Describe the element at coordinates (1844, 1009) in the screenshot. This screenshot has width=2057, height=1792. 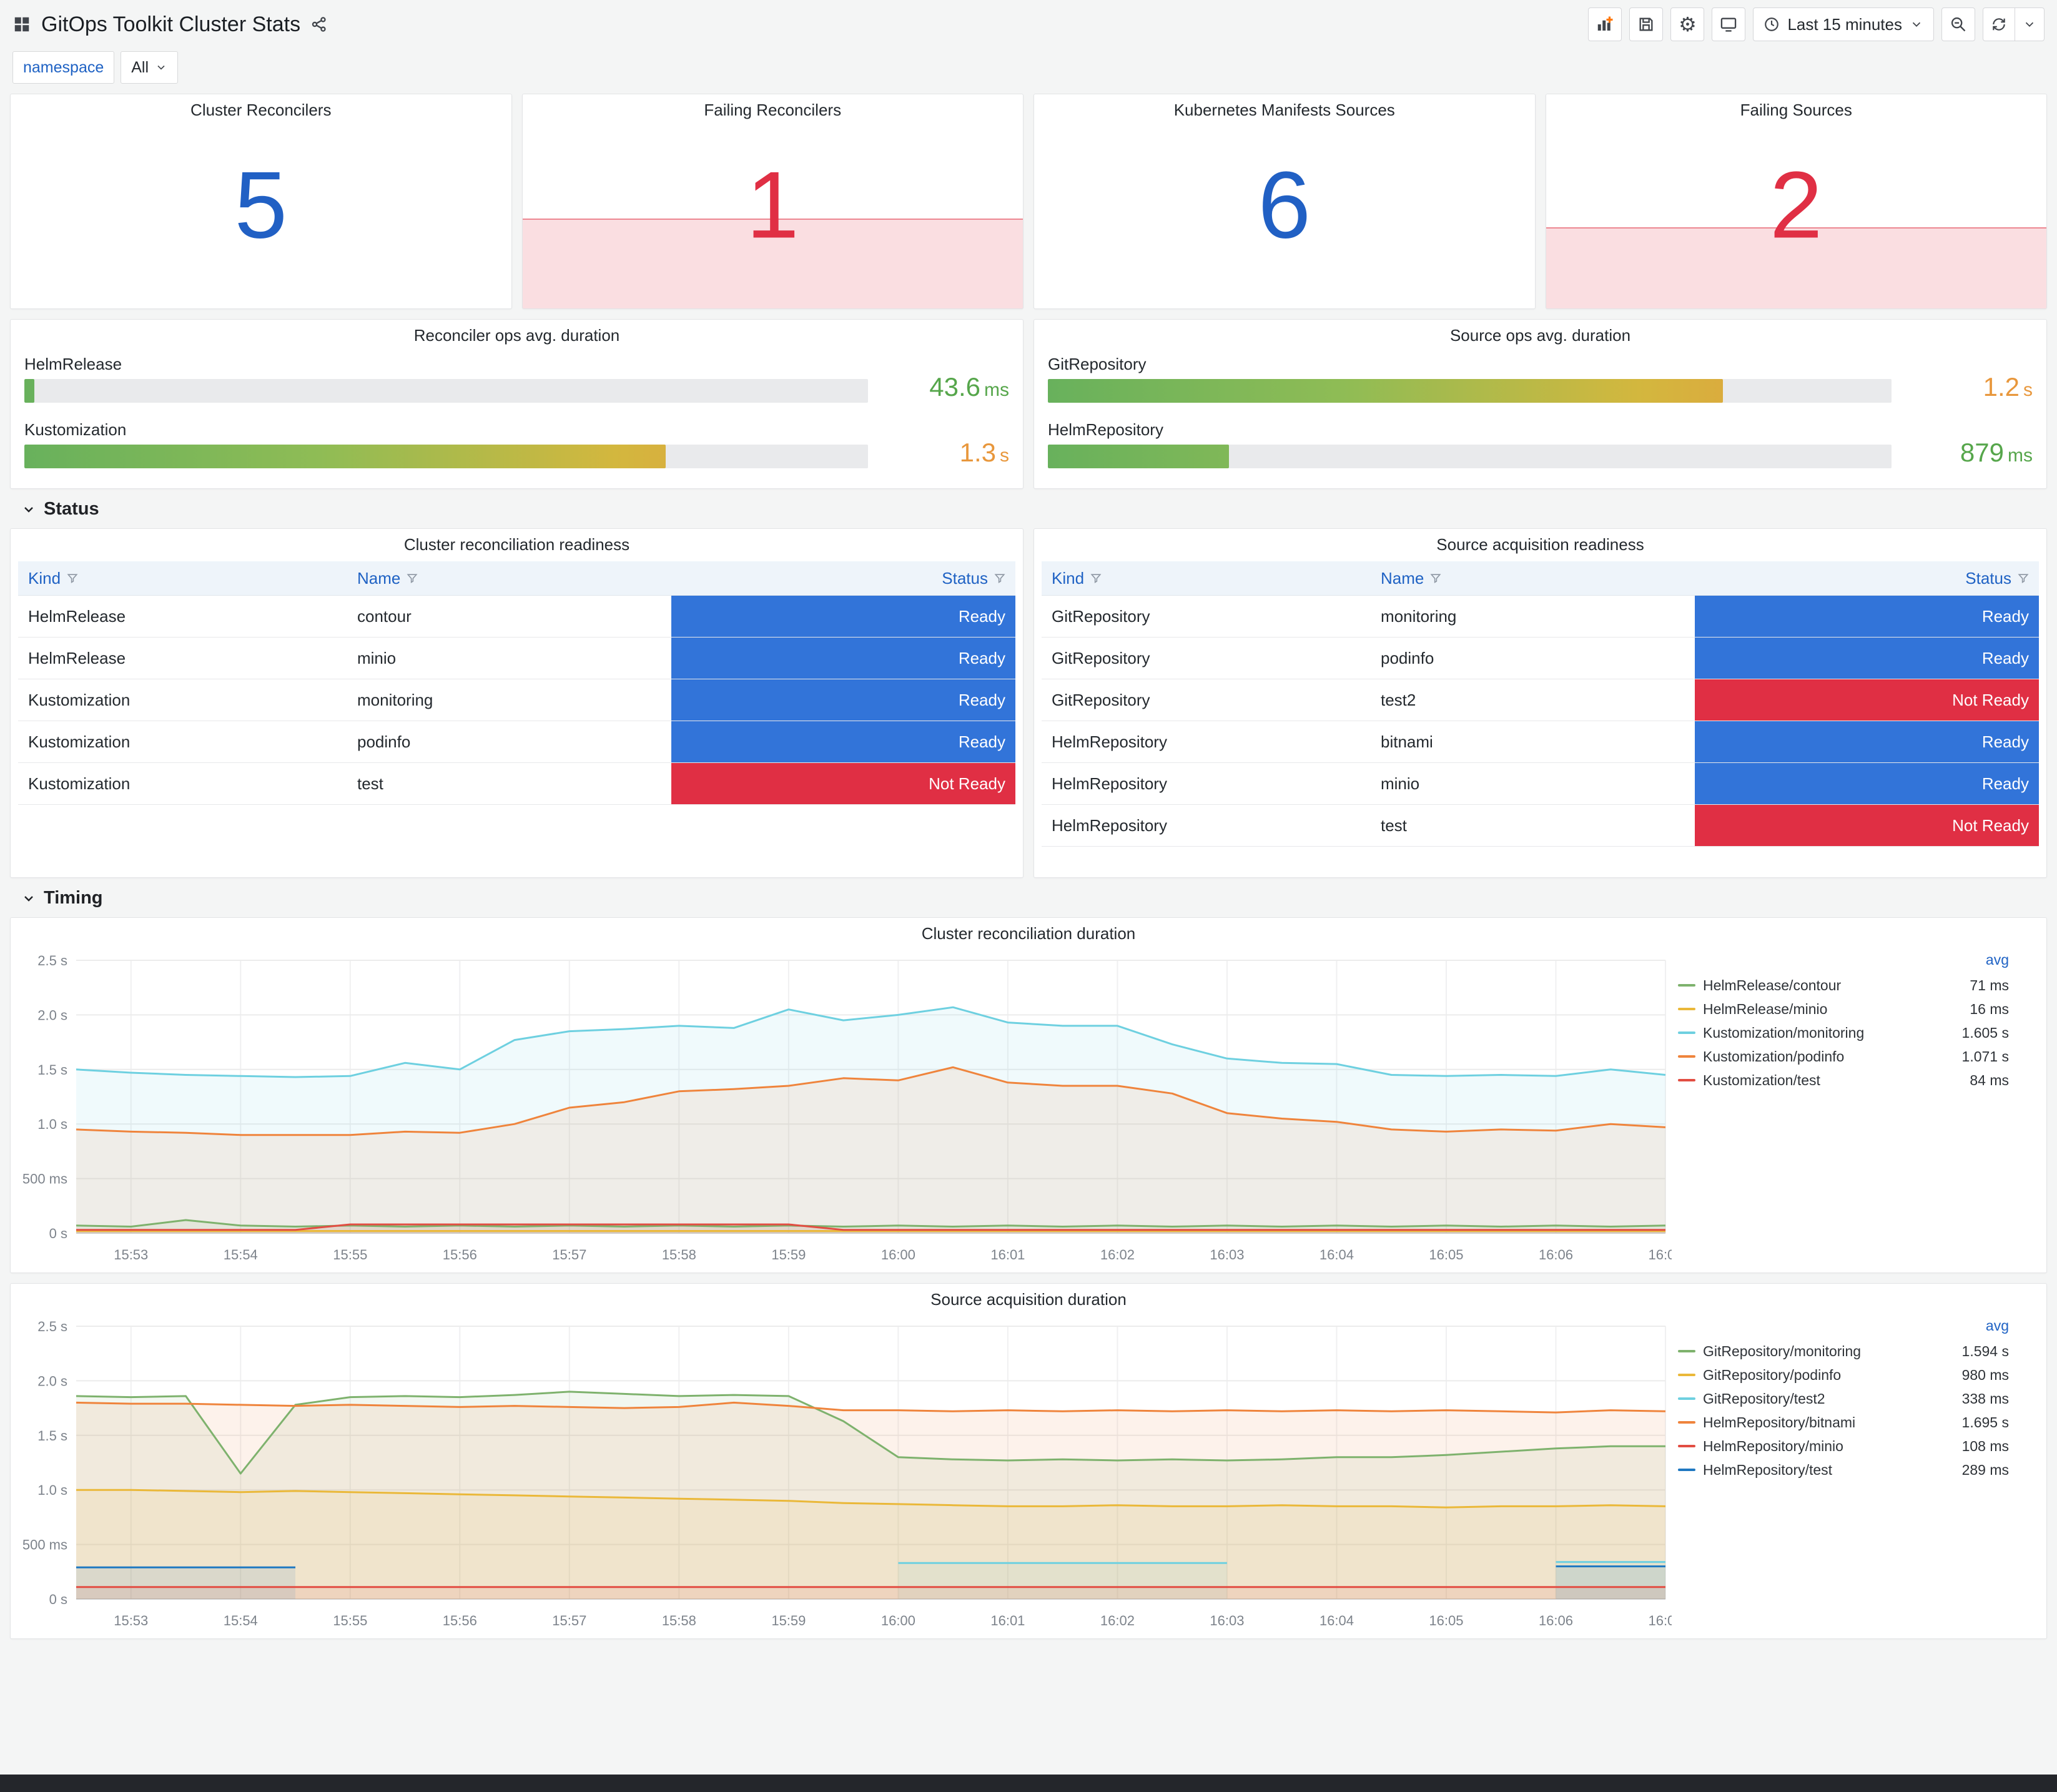
I see `legend-item: HelmRelease/minio 16 ms` at that location.